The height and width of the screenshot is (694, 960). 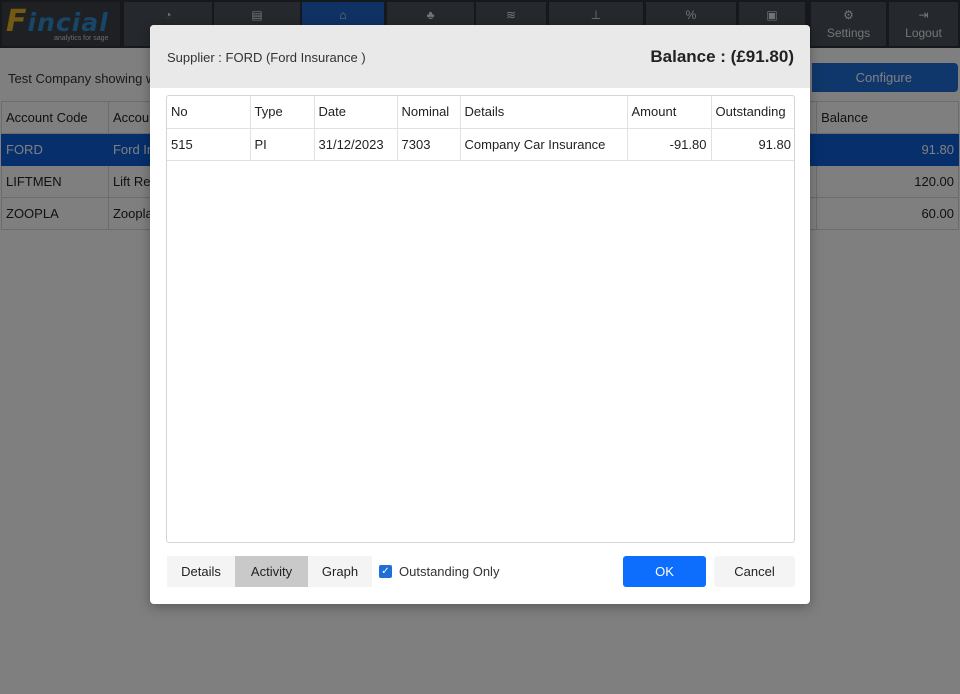 I want to click on cell-nominal: 7303, so click(x=429, y=144).